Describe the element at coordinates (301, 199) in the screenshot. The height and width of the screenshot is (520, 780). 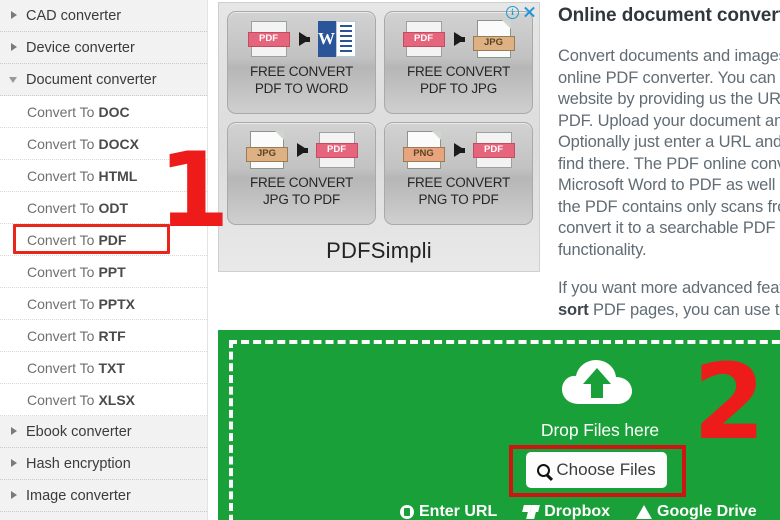
I see `ad-tile-line2: JPG TO PDF` at that location.